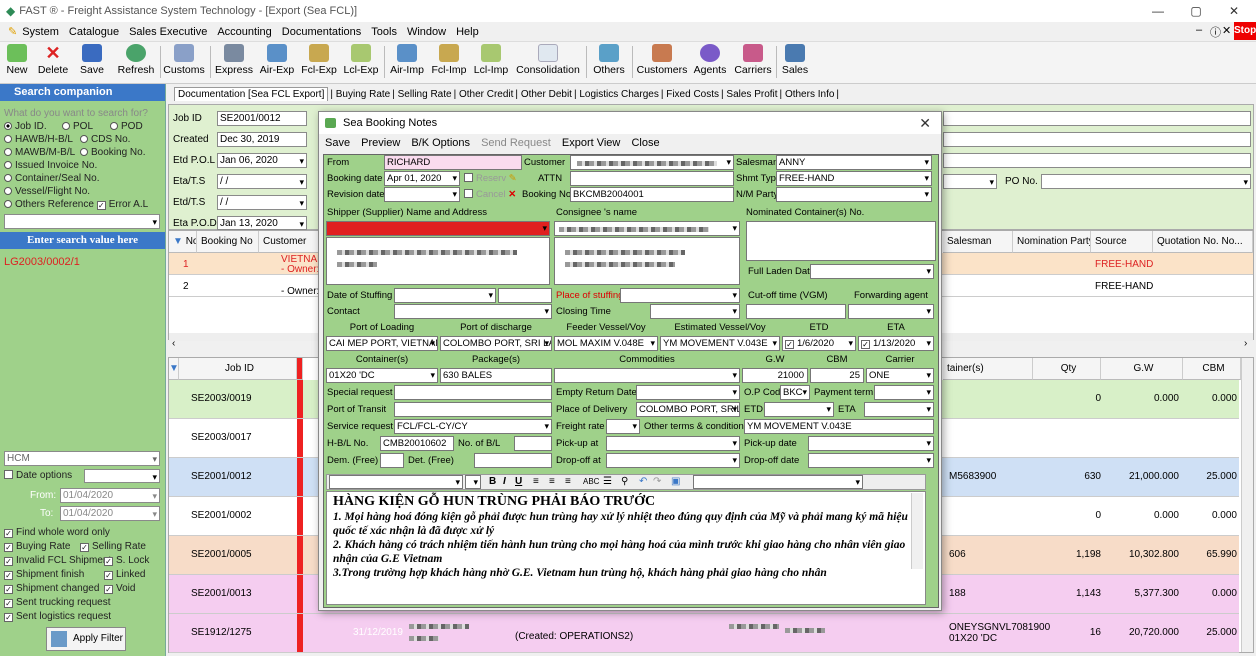 The height and width of the screenshot is (656, 1256). What do you see at coordinates (82, 458) in the screenshot?
I see `branch-select: HCM` at bounding box center [82, 458].